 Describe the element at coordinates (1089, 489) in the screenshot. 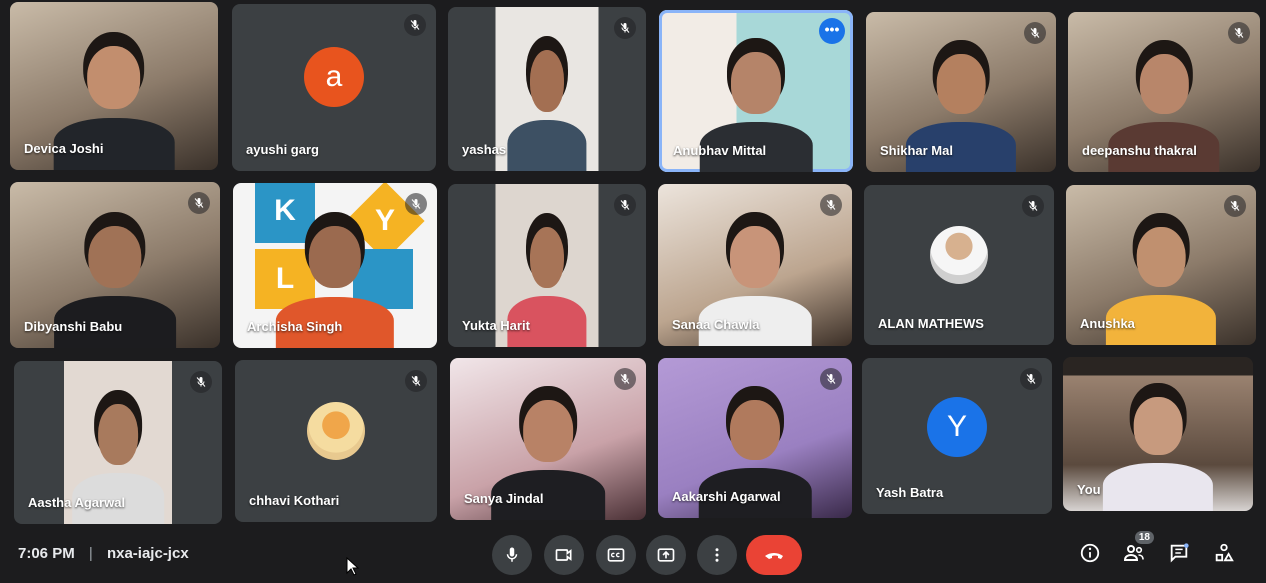

I see `participant-name: You` at that location.